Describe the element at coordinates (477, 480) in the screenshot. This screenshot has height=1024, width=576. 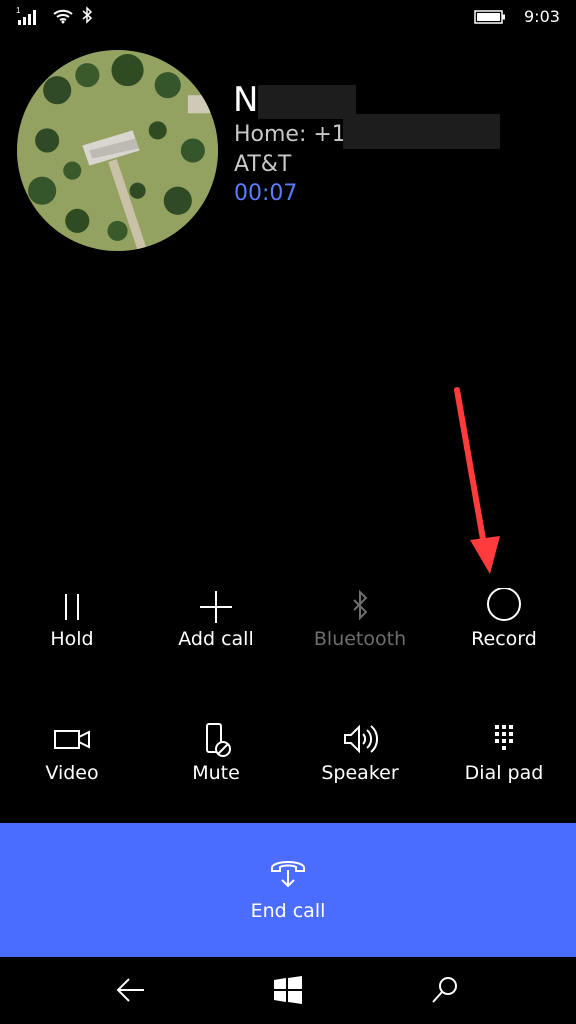
I see `annotation-arrow-icon` at that location.